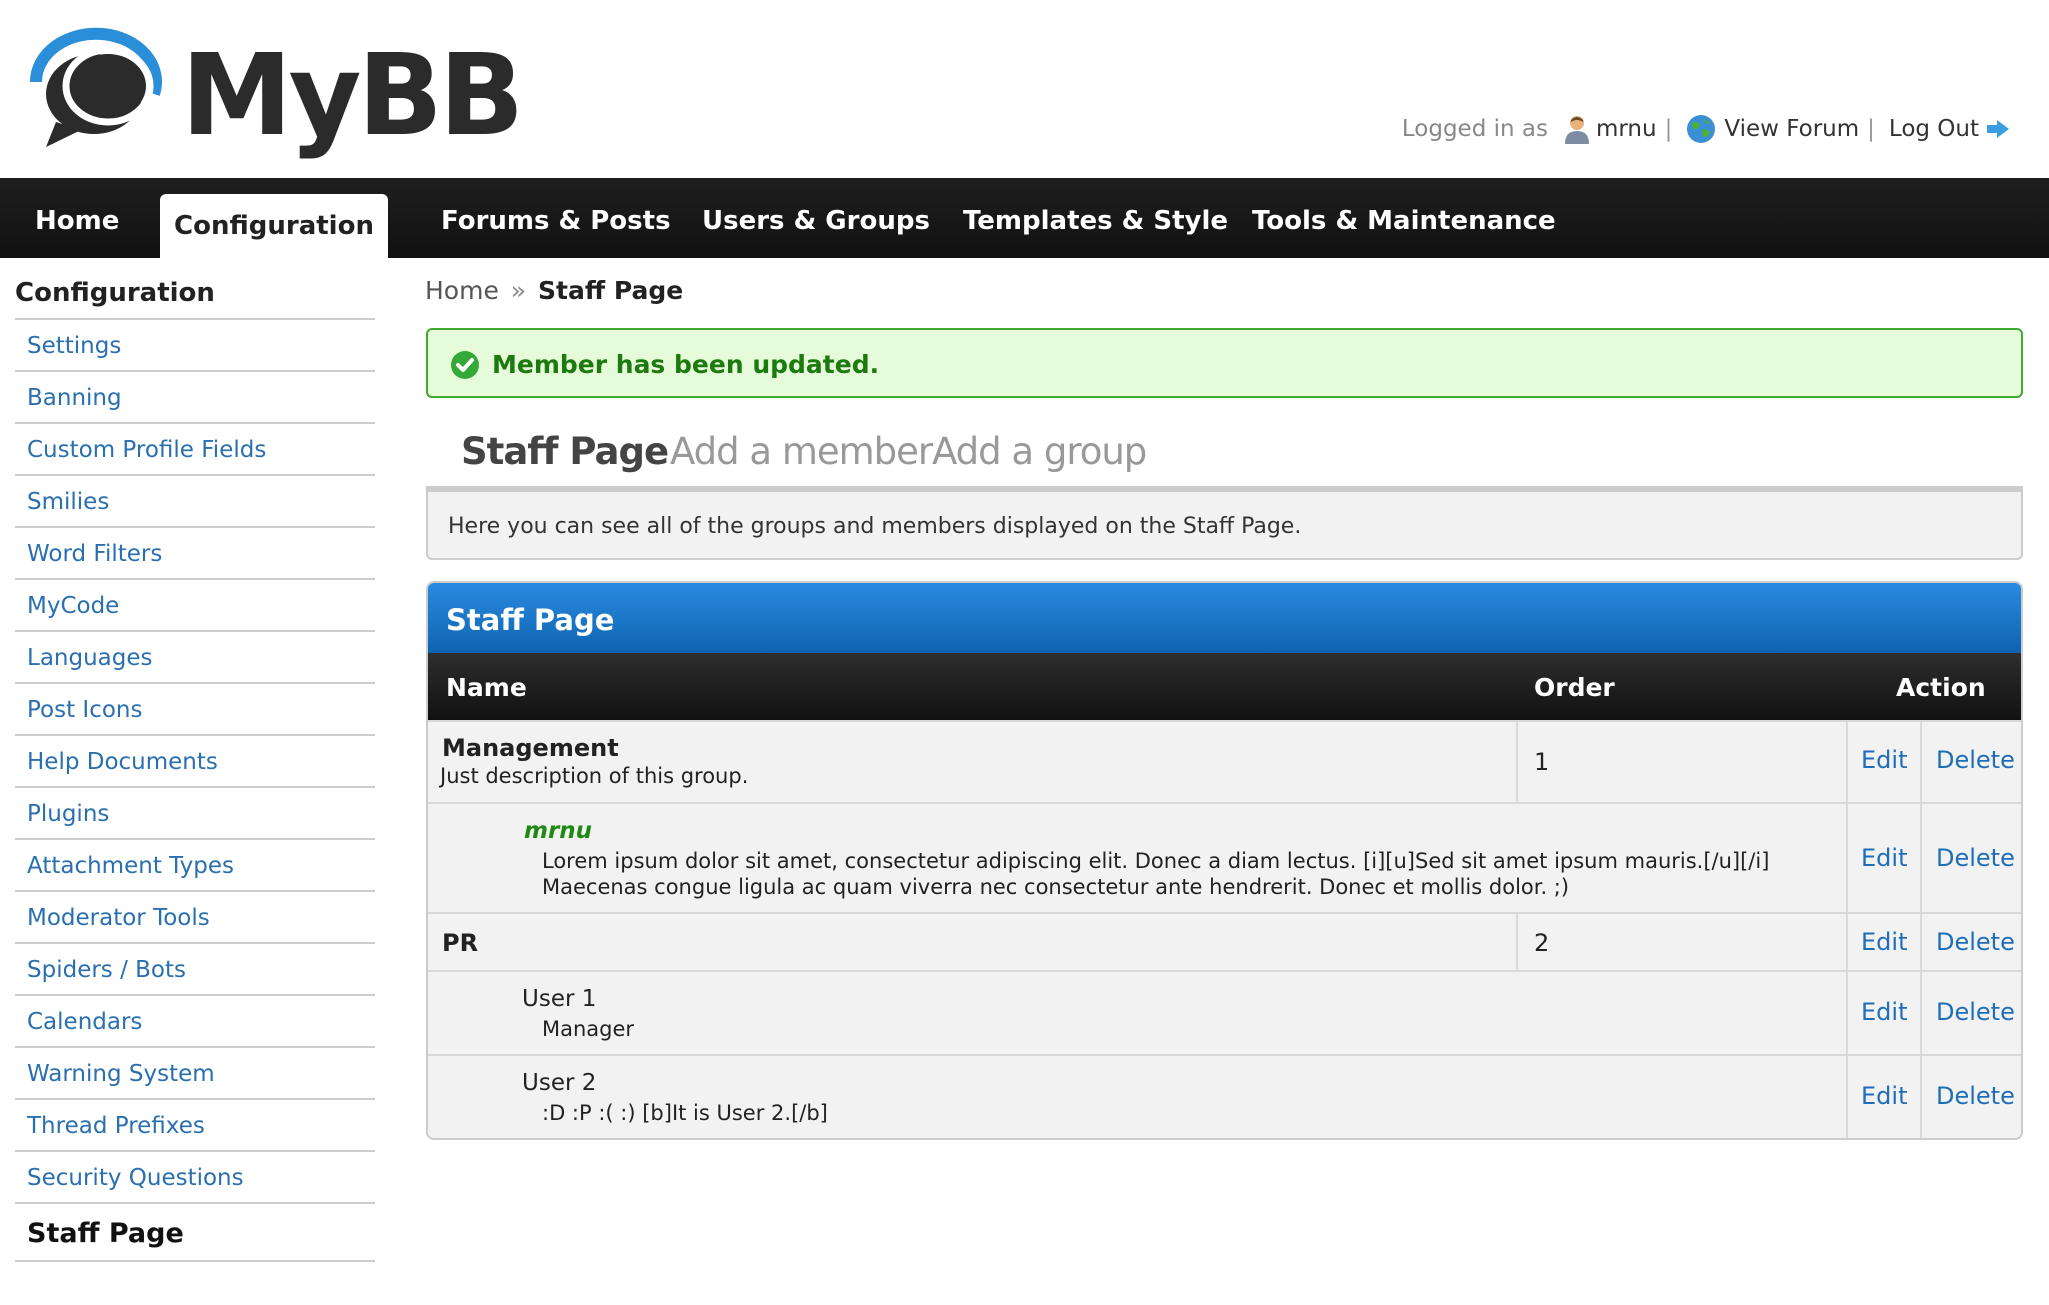 The image size is (2049, 1305). Describe the element at coordinates (486, 687) in the screenshot. I see `header-name: Name` at that location.